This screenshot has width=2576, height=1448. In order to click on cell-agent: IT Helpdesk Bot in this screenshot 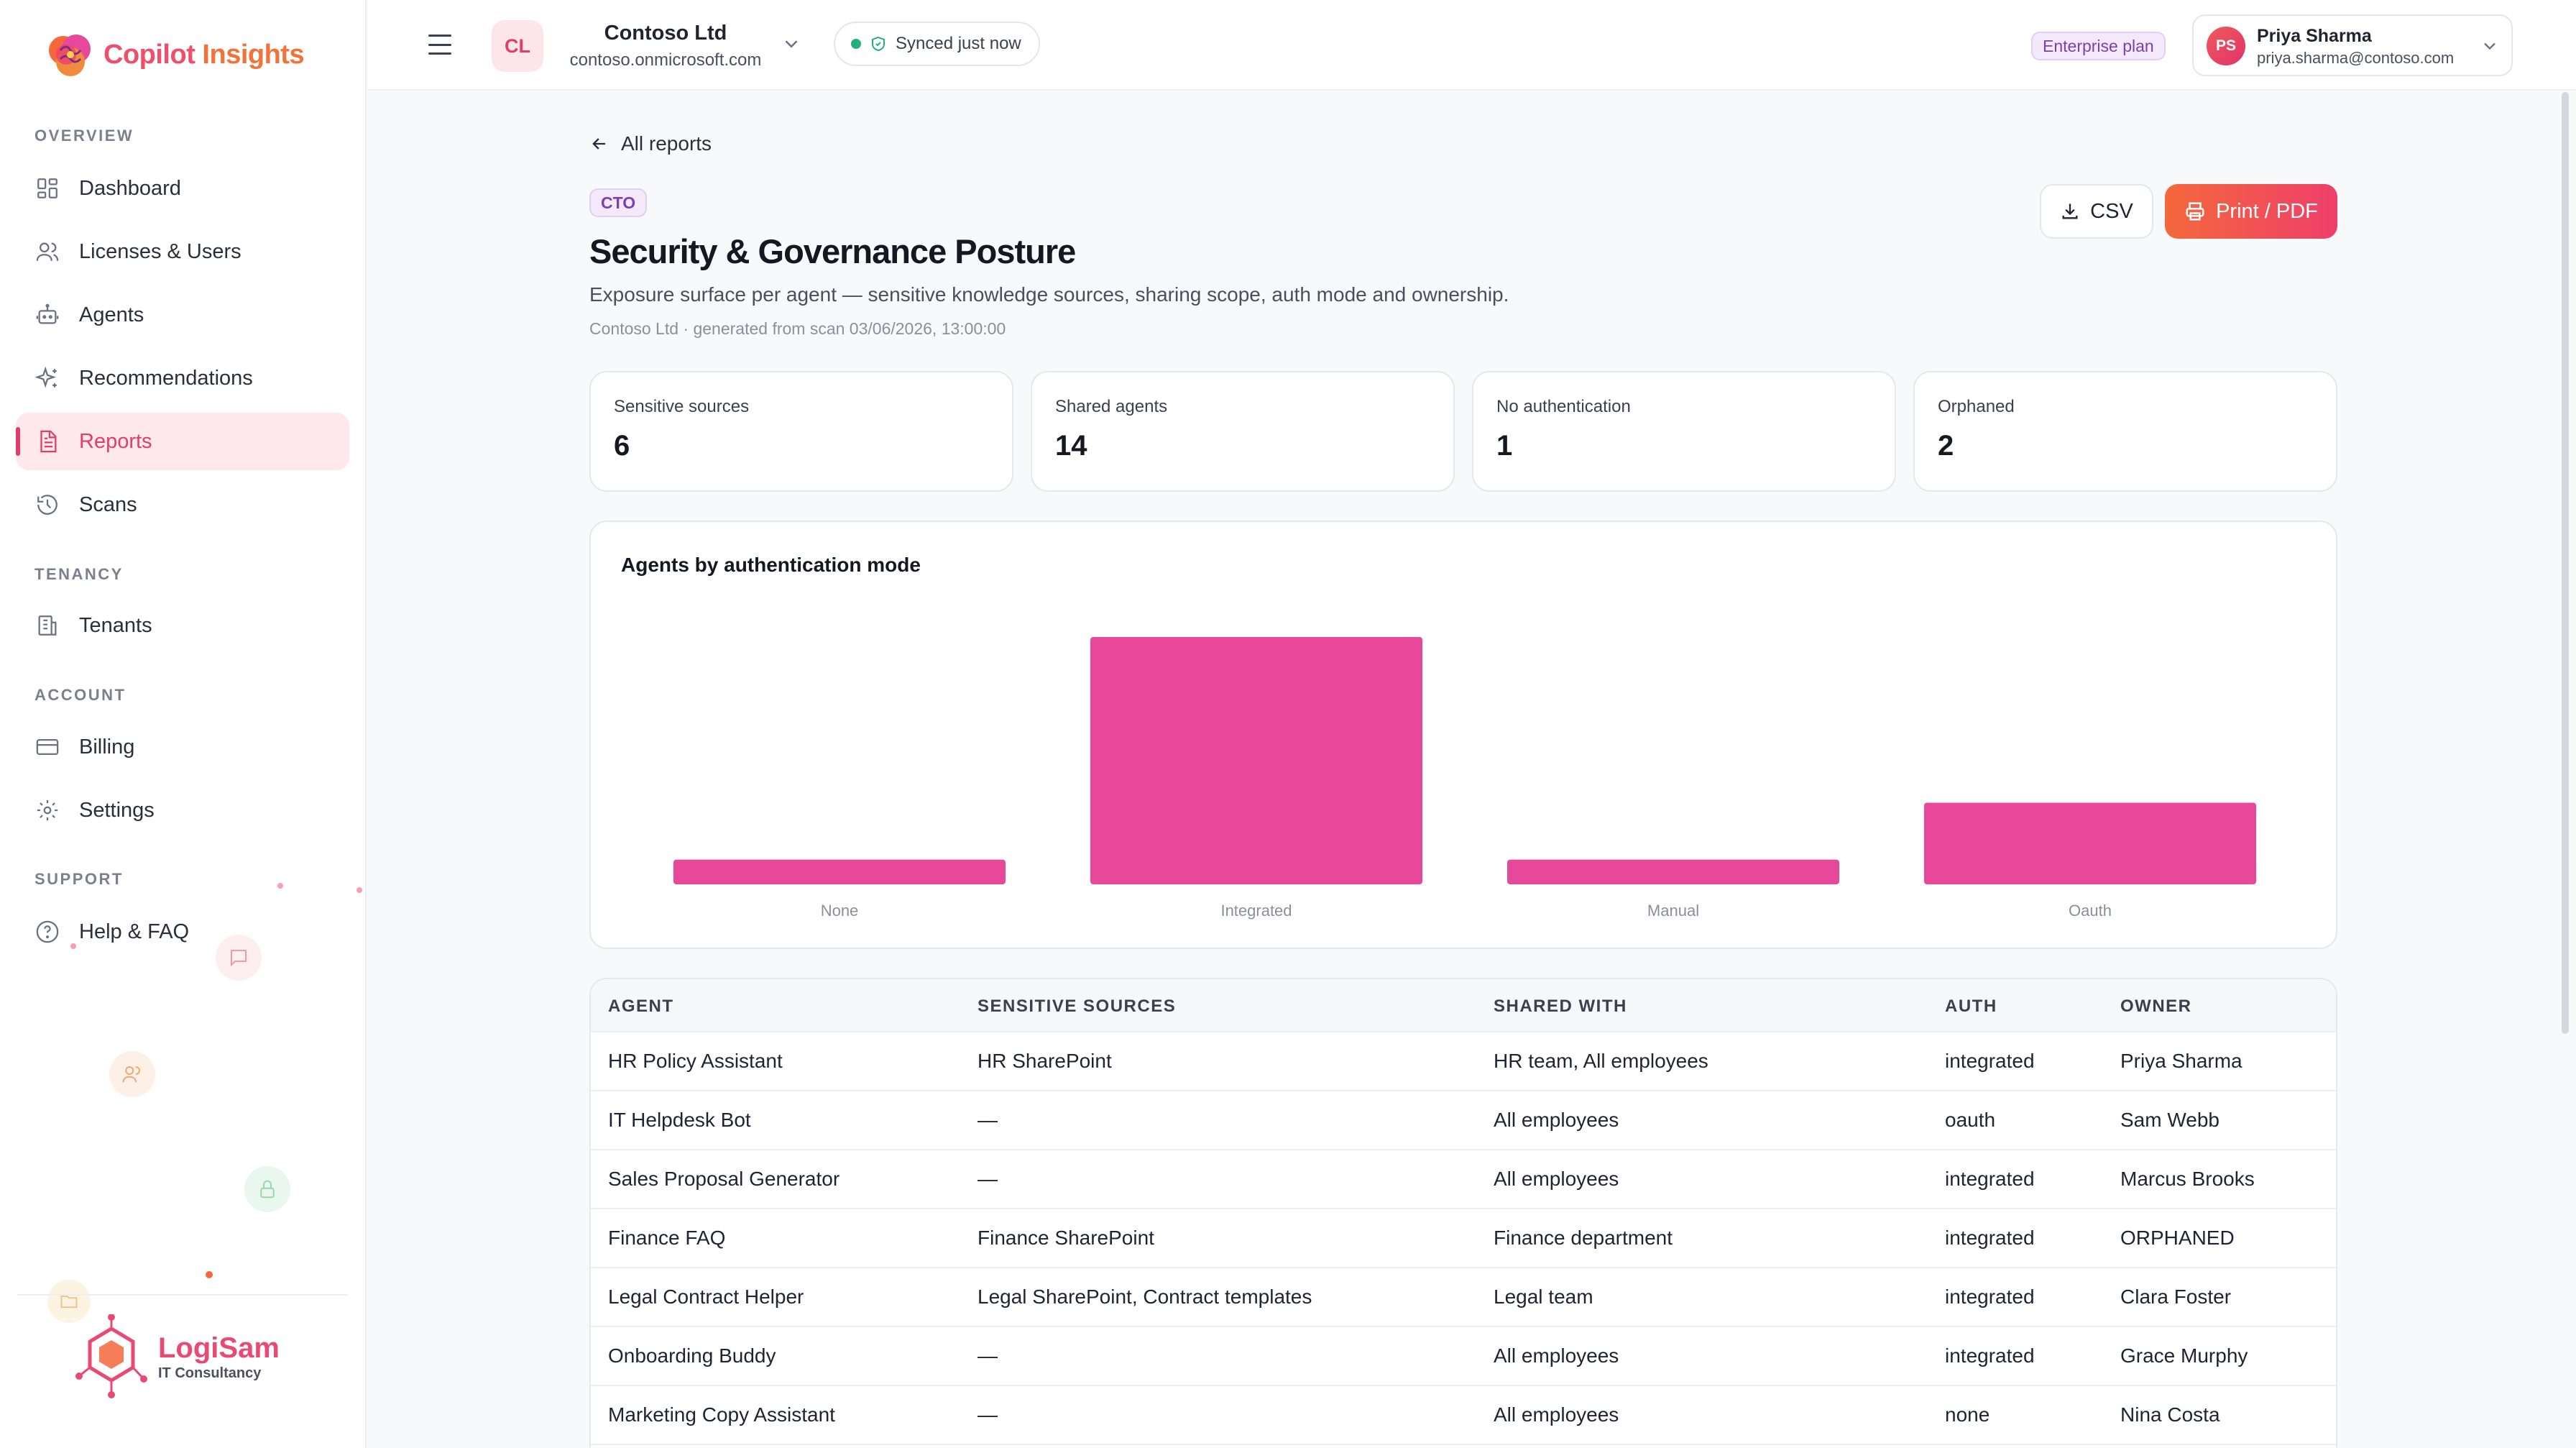, I will do `click(679, 1120)`.